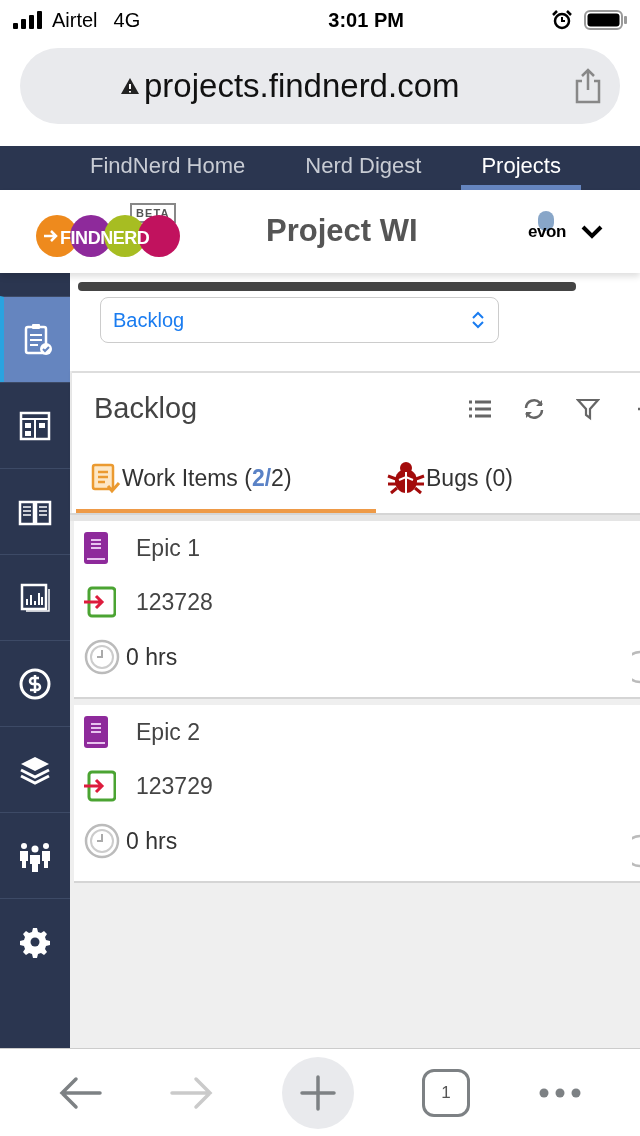 The width and height of the screenshot is (640, 1136). What do you see at coordinates (51, 235) in the screenshot?
I see `arrow-right-icon` at bounding box center [51, 235].